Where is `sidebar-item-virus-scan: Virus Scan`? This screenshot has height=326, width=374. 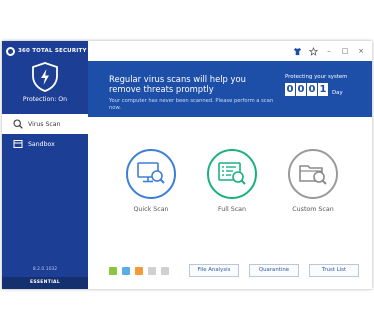 sidebar-item-virus-scan: Virus Scan is located at coordinates (45, 124).